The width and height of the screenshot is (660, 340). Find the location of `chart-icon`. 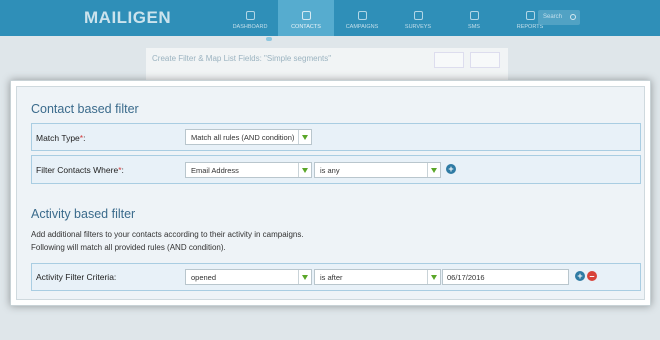

chart-icon is located at coordinates (530, 15).